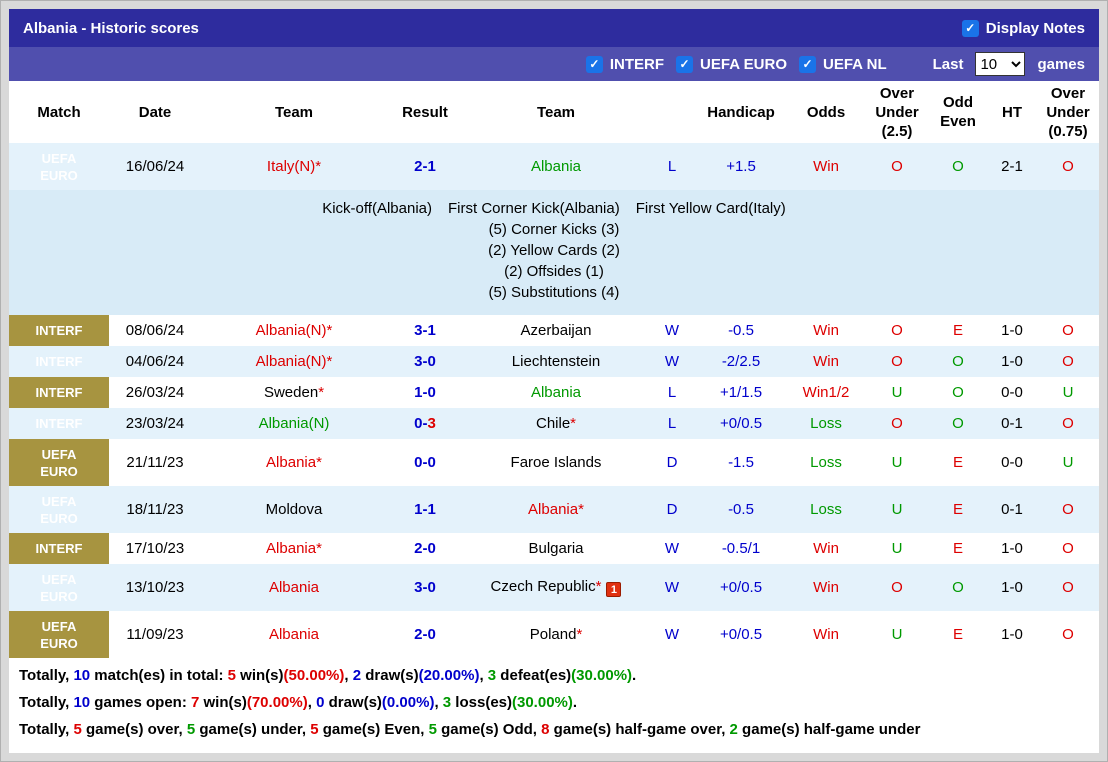 The width and height of the screenshot is (1108, 762). Describe the element at coordinates (594, 64) in the screenshot. I see `interf-checkbox` at that location.